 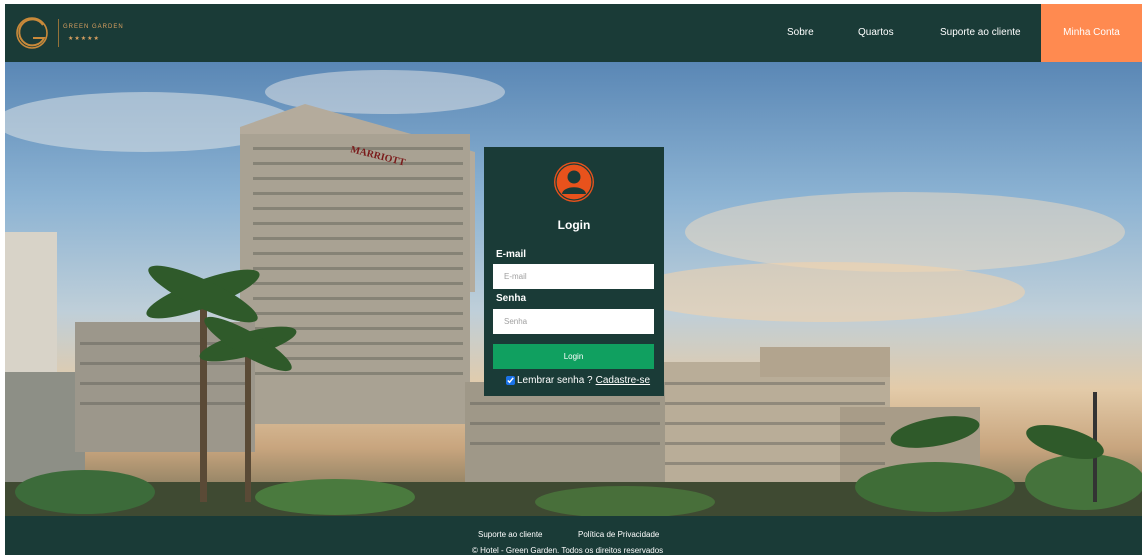 What do you see at coordinates (511, 254) in the screenshot?
I see `email-label: E-mail` at bounding box center [511, 254].